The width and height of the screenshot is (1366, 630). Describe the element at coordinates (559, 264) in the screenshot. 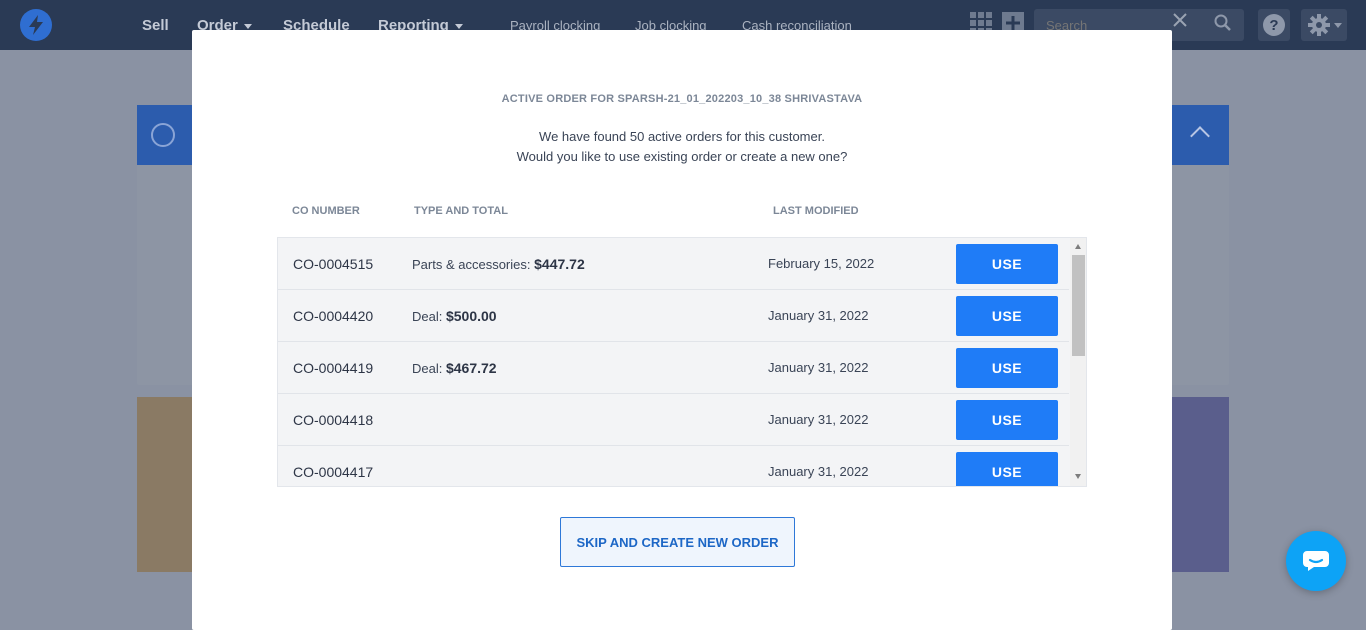

I see `order-total: $447.72` at that location.